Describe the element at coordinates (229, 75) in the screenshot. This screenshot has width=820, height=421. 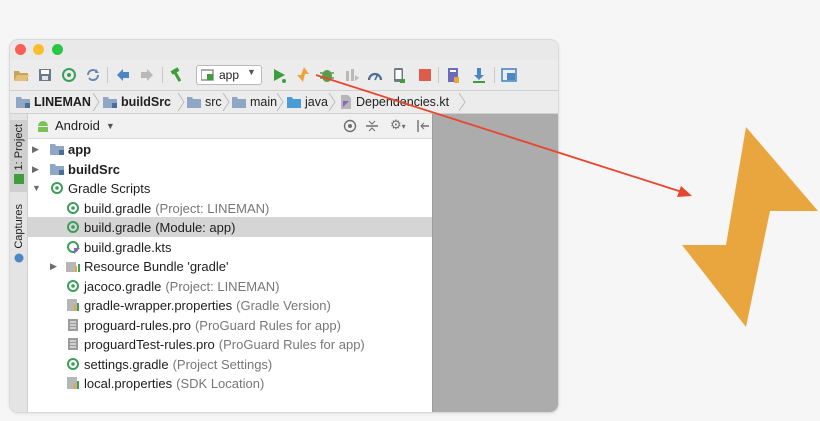
I see `run-configuration-dropdown: app ▼` at that location.